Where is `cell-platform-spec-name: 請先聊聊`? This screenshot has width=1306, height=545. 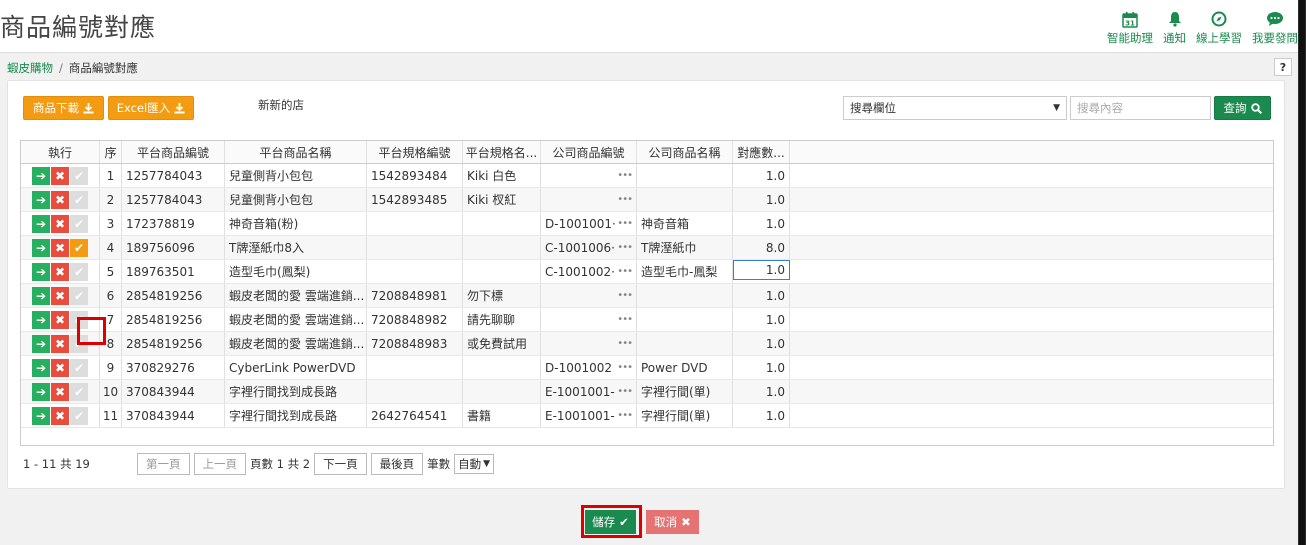 cell-platform-spec-name: 請先聊聊 is located at coordinates (502, 319).